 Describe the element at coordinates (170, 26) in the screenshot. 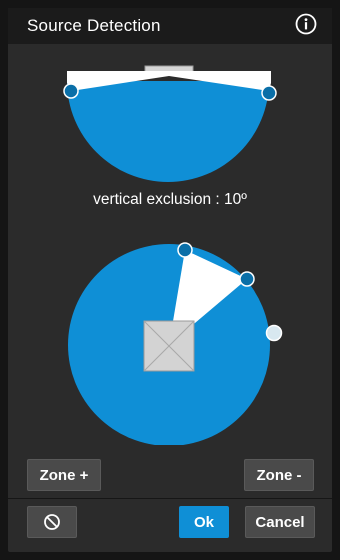

I see `title-bar: Source Detection` at that location.